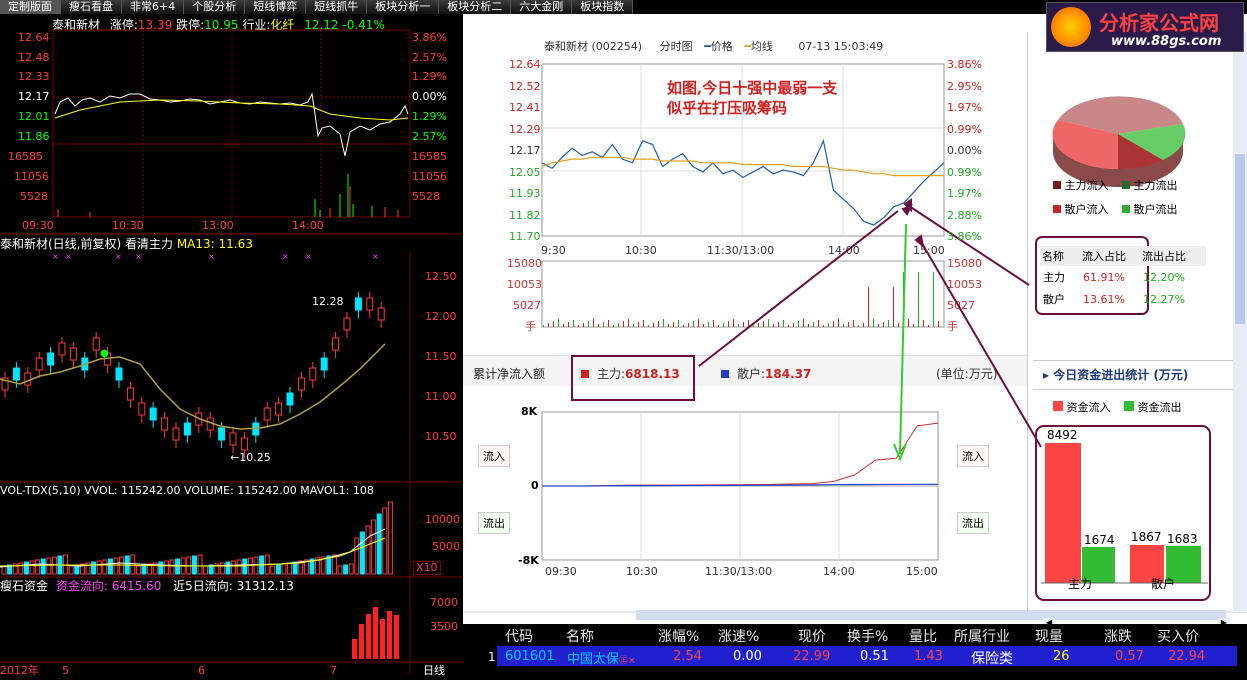  What do you see at coordinates (519, 636) in the screenshot?
I see `col-header: 代码` at bounding box center [519, 636].